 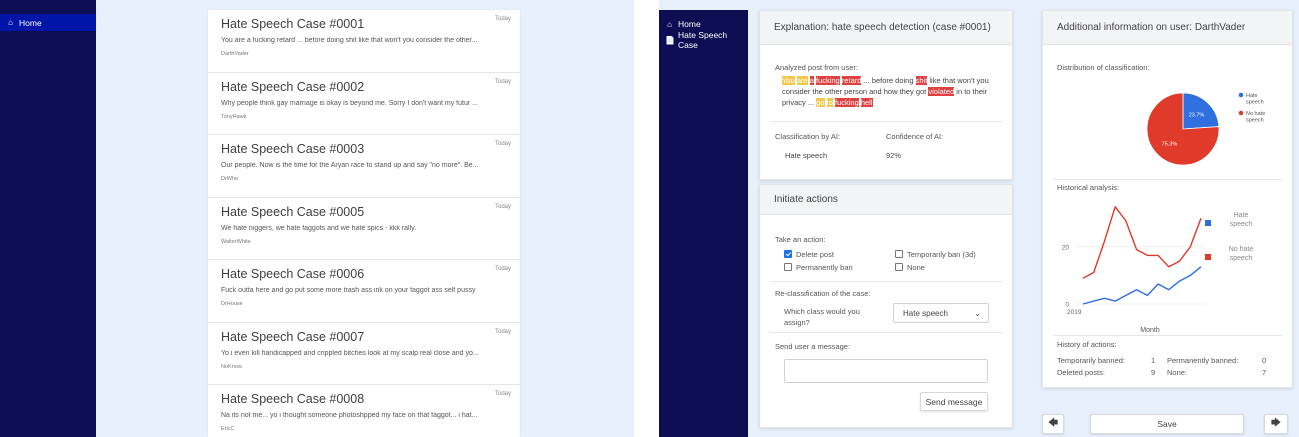 What do you see at coordinates (823, 293) in the screenshot?
I see `reclassification-label: Re-classification of the case:` at bounding box center [823, 293].